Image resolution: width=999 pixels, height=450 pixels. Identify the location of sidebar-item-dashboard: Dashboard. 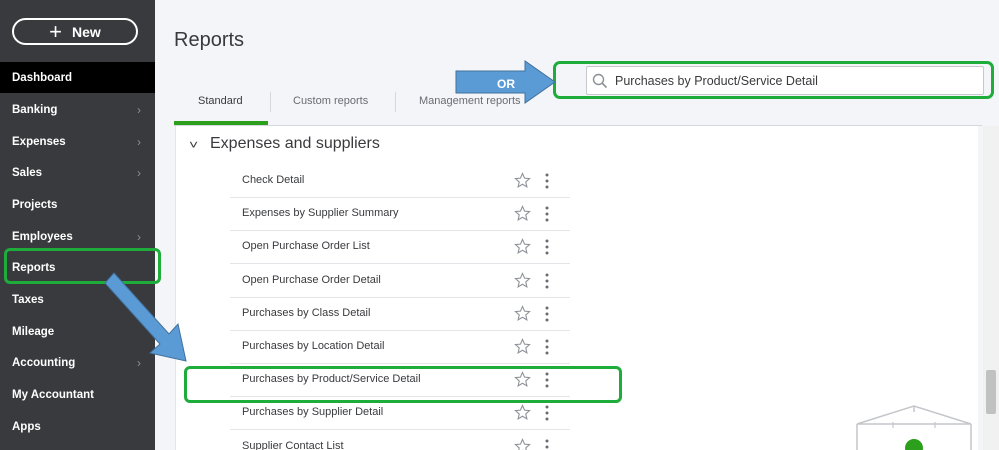
(77, 77).